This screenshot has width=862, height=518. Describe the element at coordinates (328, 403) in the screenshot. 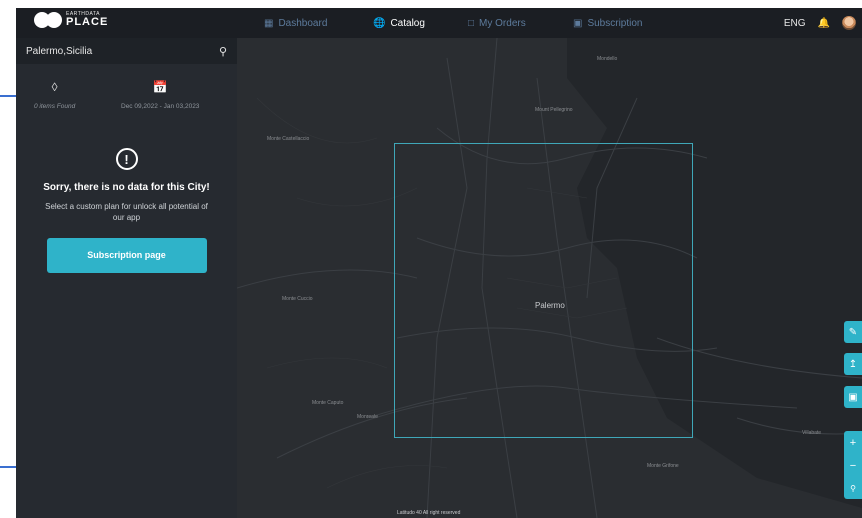

I see `map-label-3: Monte Caputo` at that location.